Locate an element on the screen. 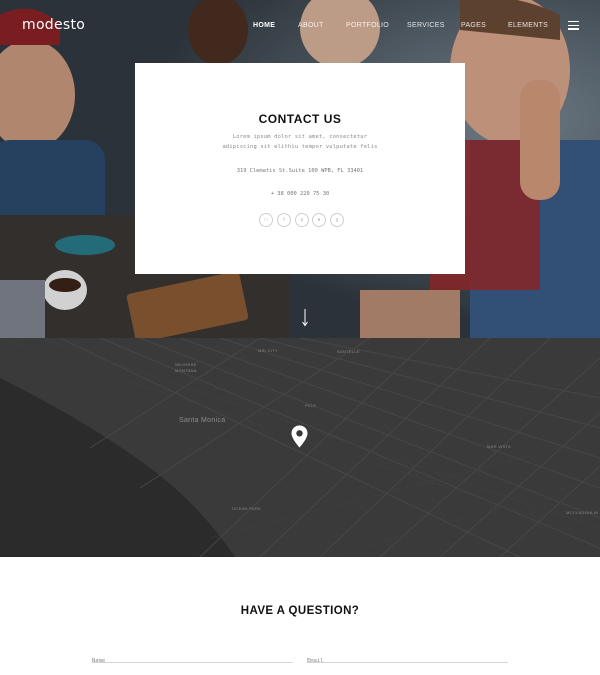  instagram-icon: □ is located at coordinates (266, 220).